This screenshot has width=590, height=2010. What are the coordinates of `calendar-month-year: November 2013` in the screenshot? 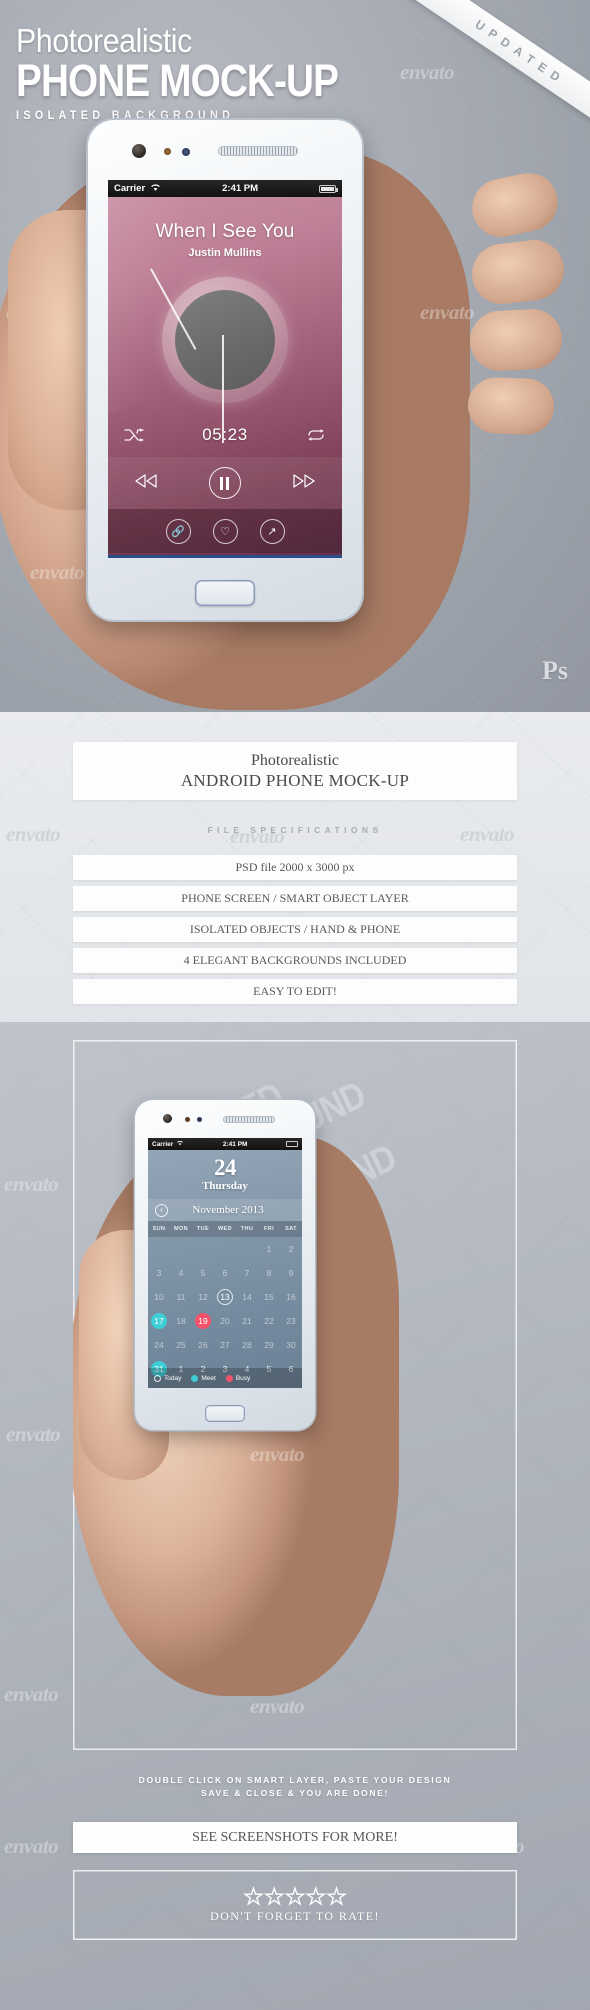 It's located at (228, 1210).